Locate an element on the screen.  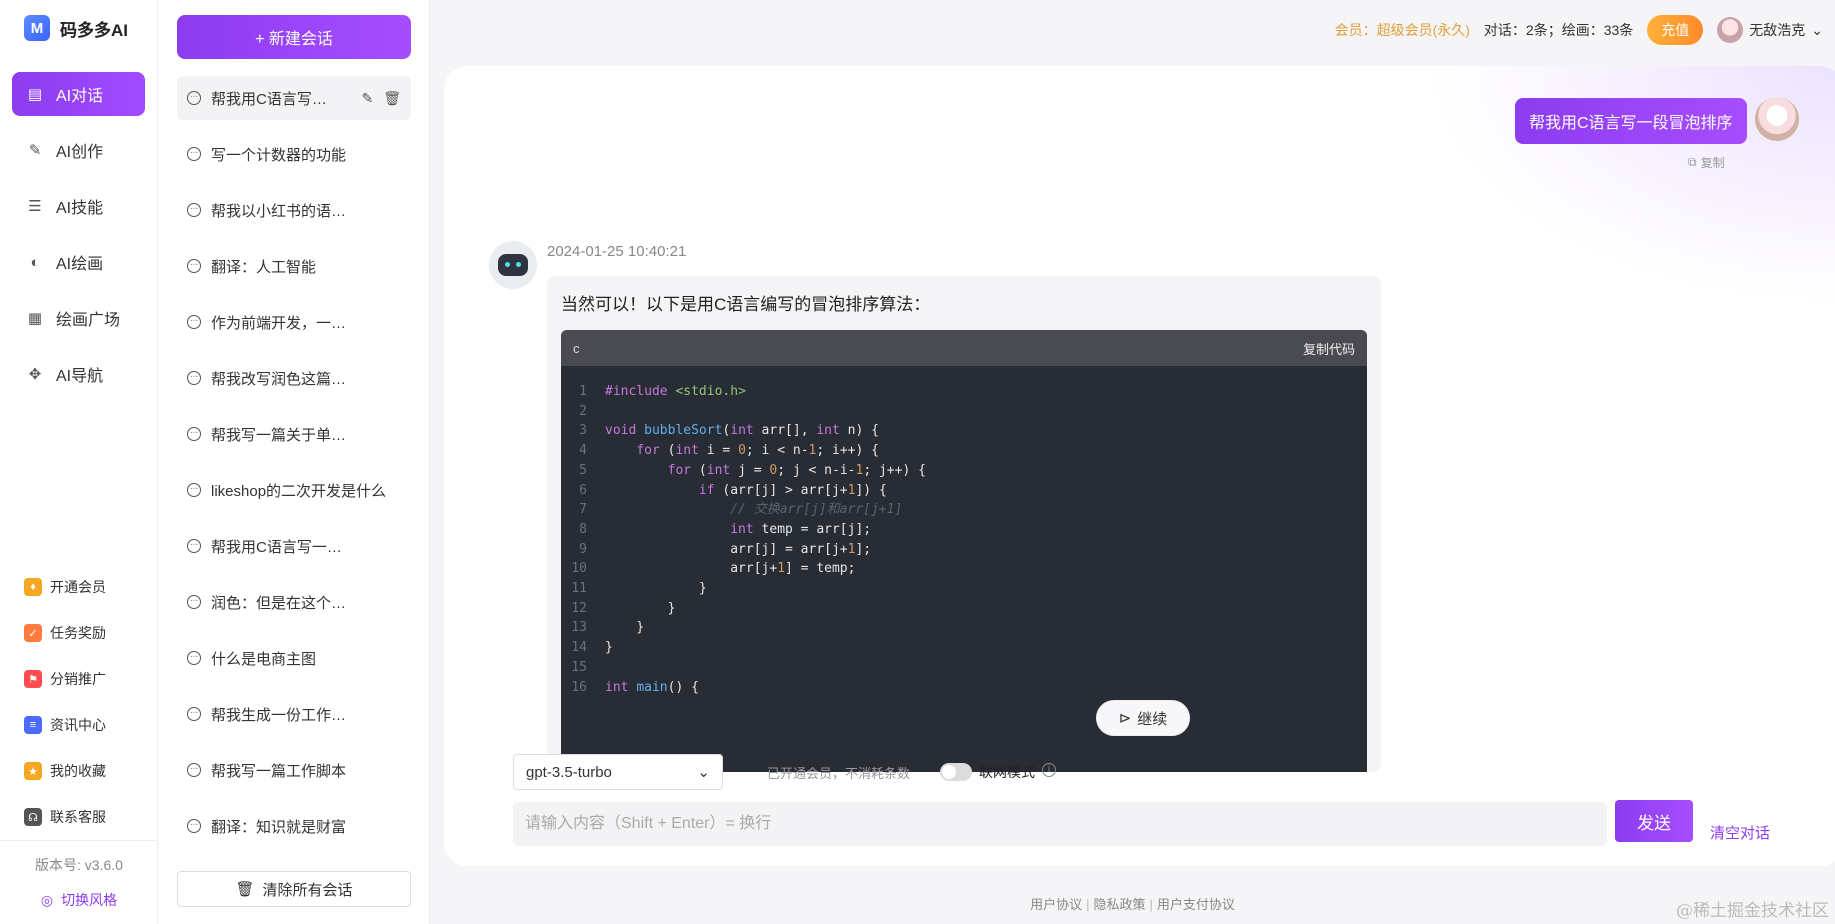
conversation-item: ··· 翻译：知识就是财富 is located at coordinates (294, 826).